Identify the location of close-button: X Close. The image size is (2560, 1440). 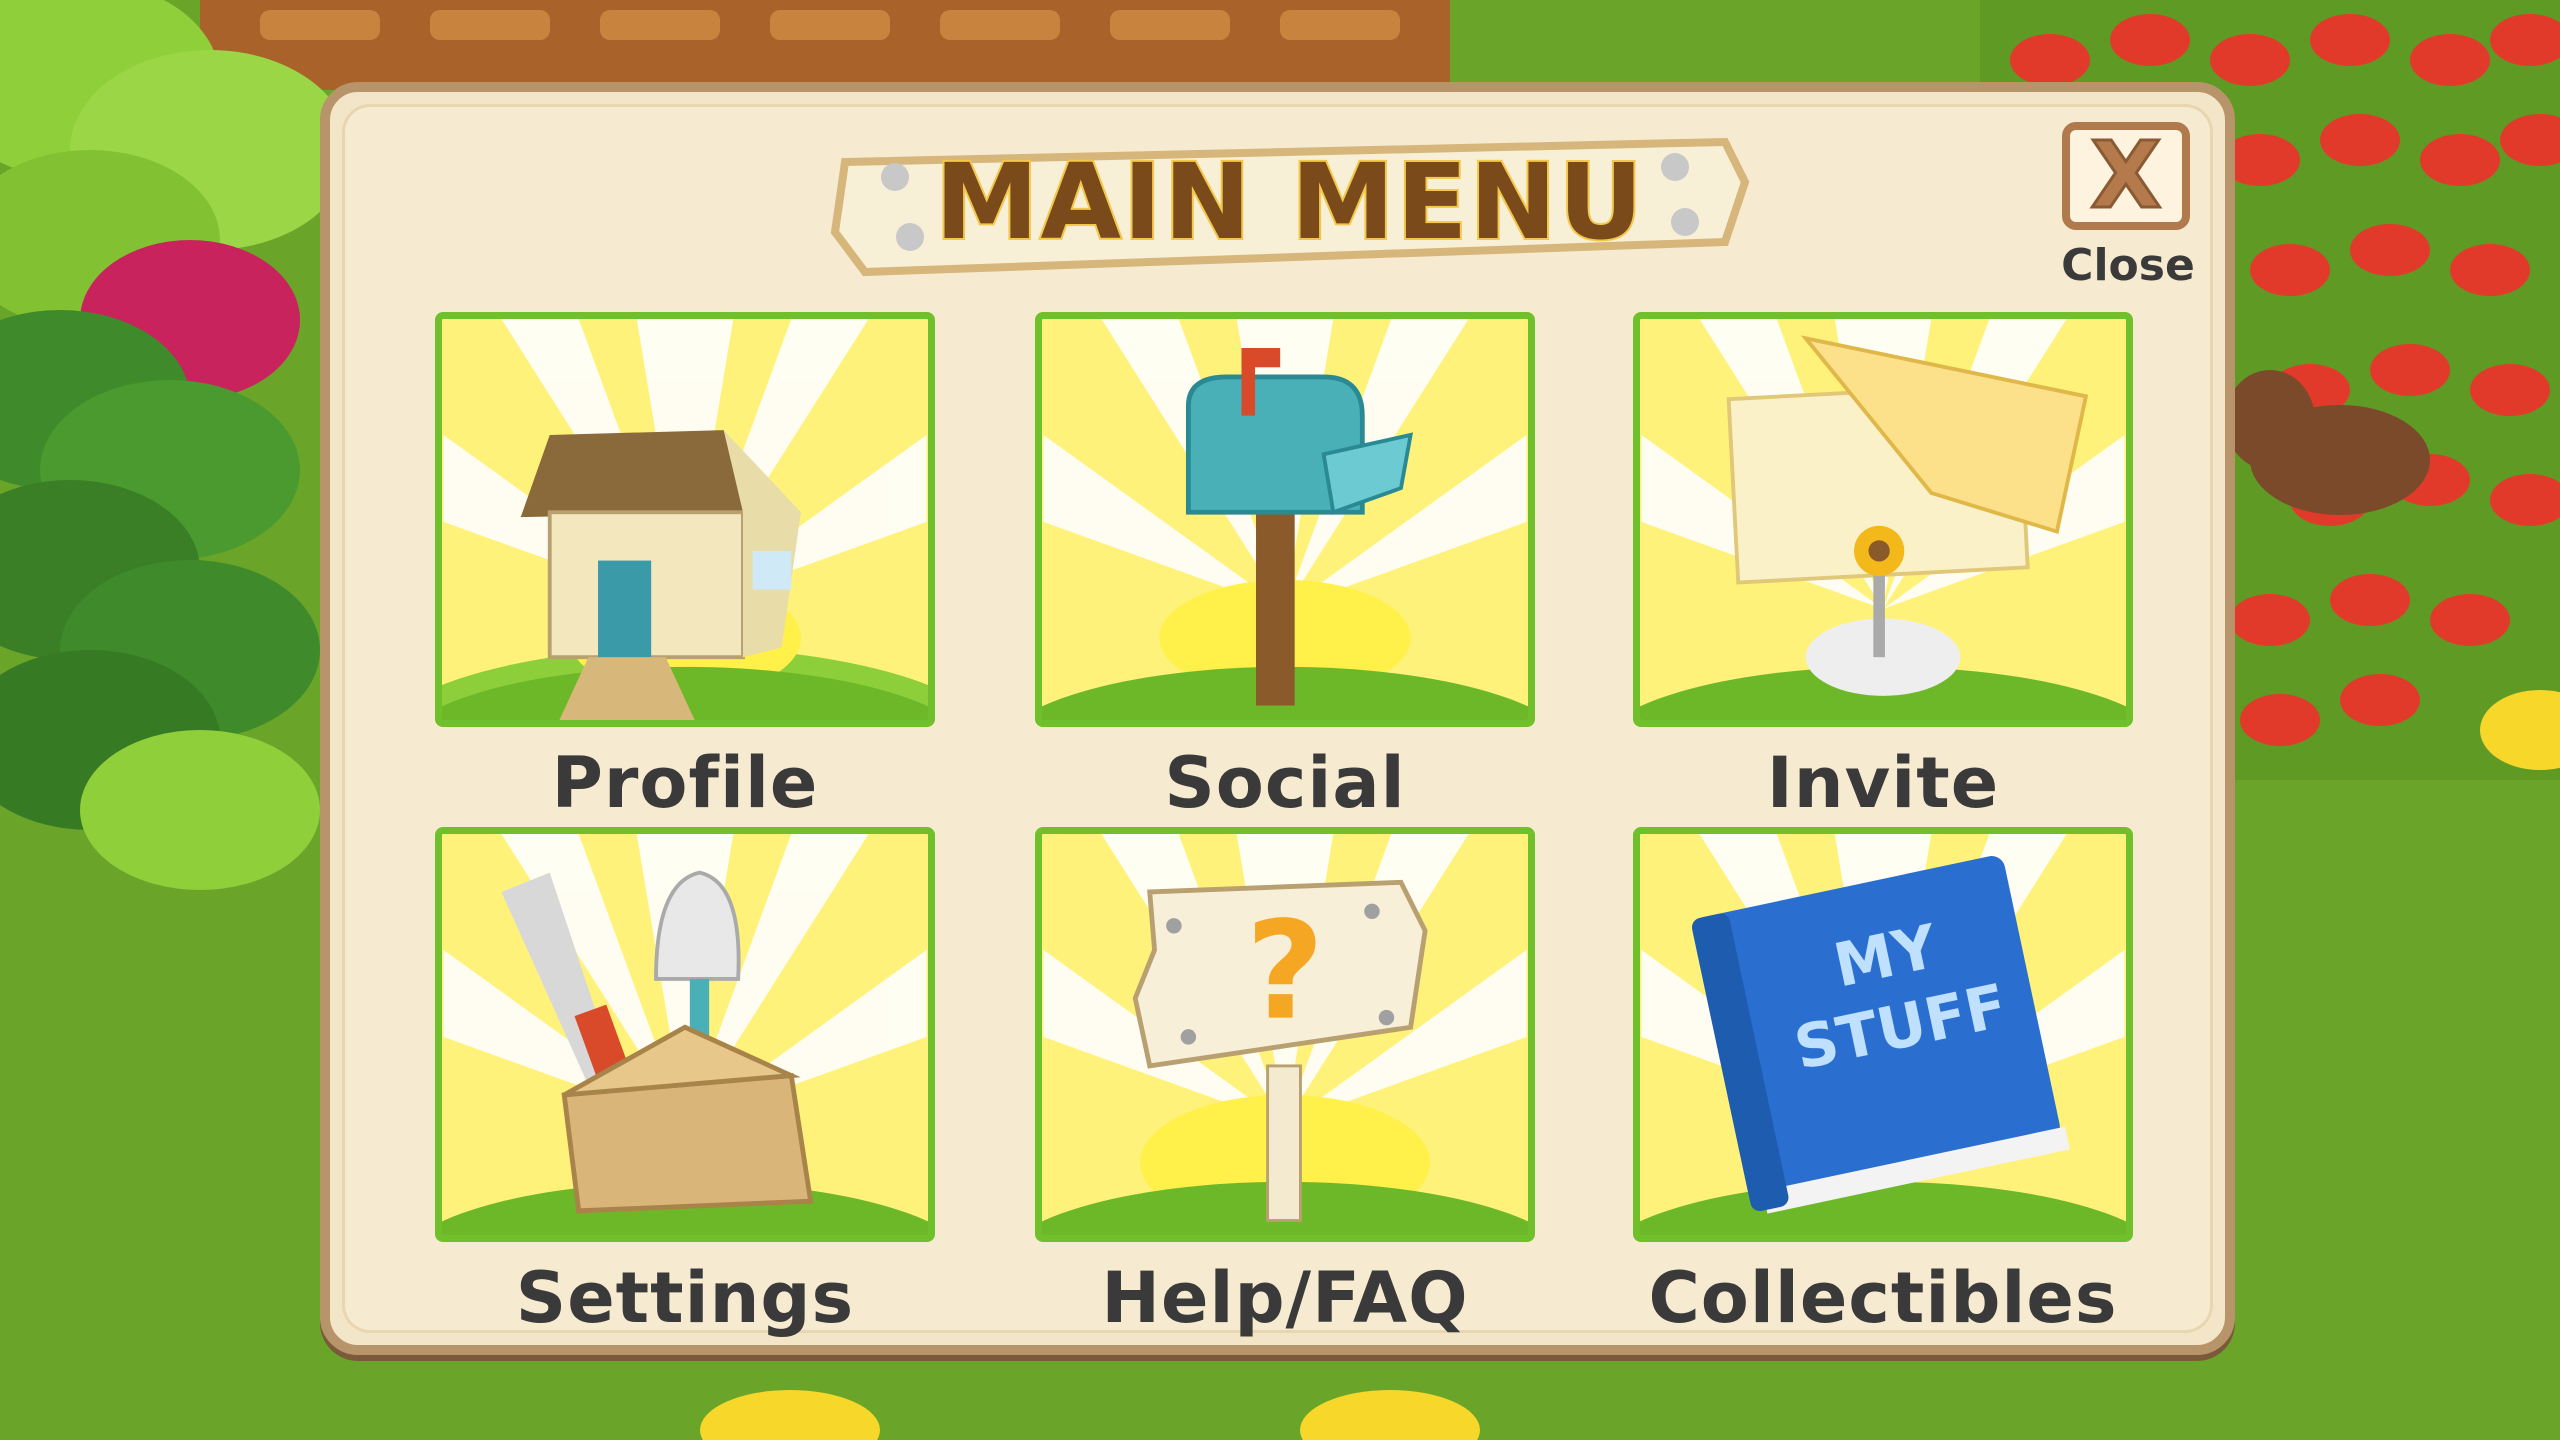
(2128, 222).